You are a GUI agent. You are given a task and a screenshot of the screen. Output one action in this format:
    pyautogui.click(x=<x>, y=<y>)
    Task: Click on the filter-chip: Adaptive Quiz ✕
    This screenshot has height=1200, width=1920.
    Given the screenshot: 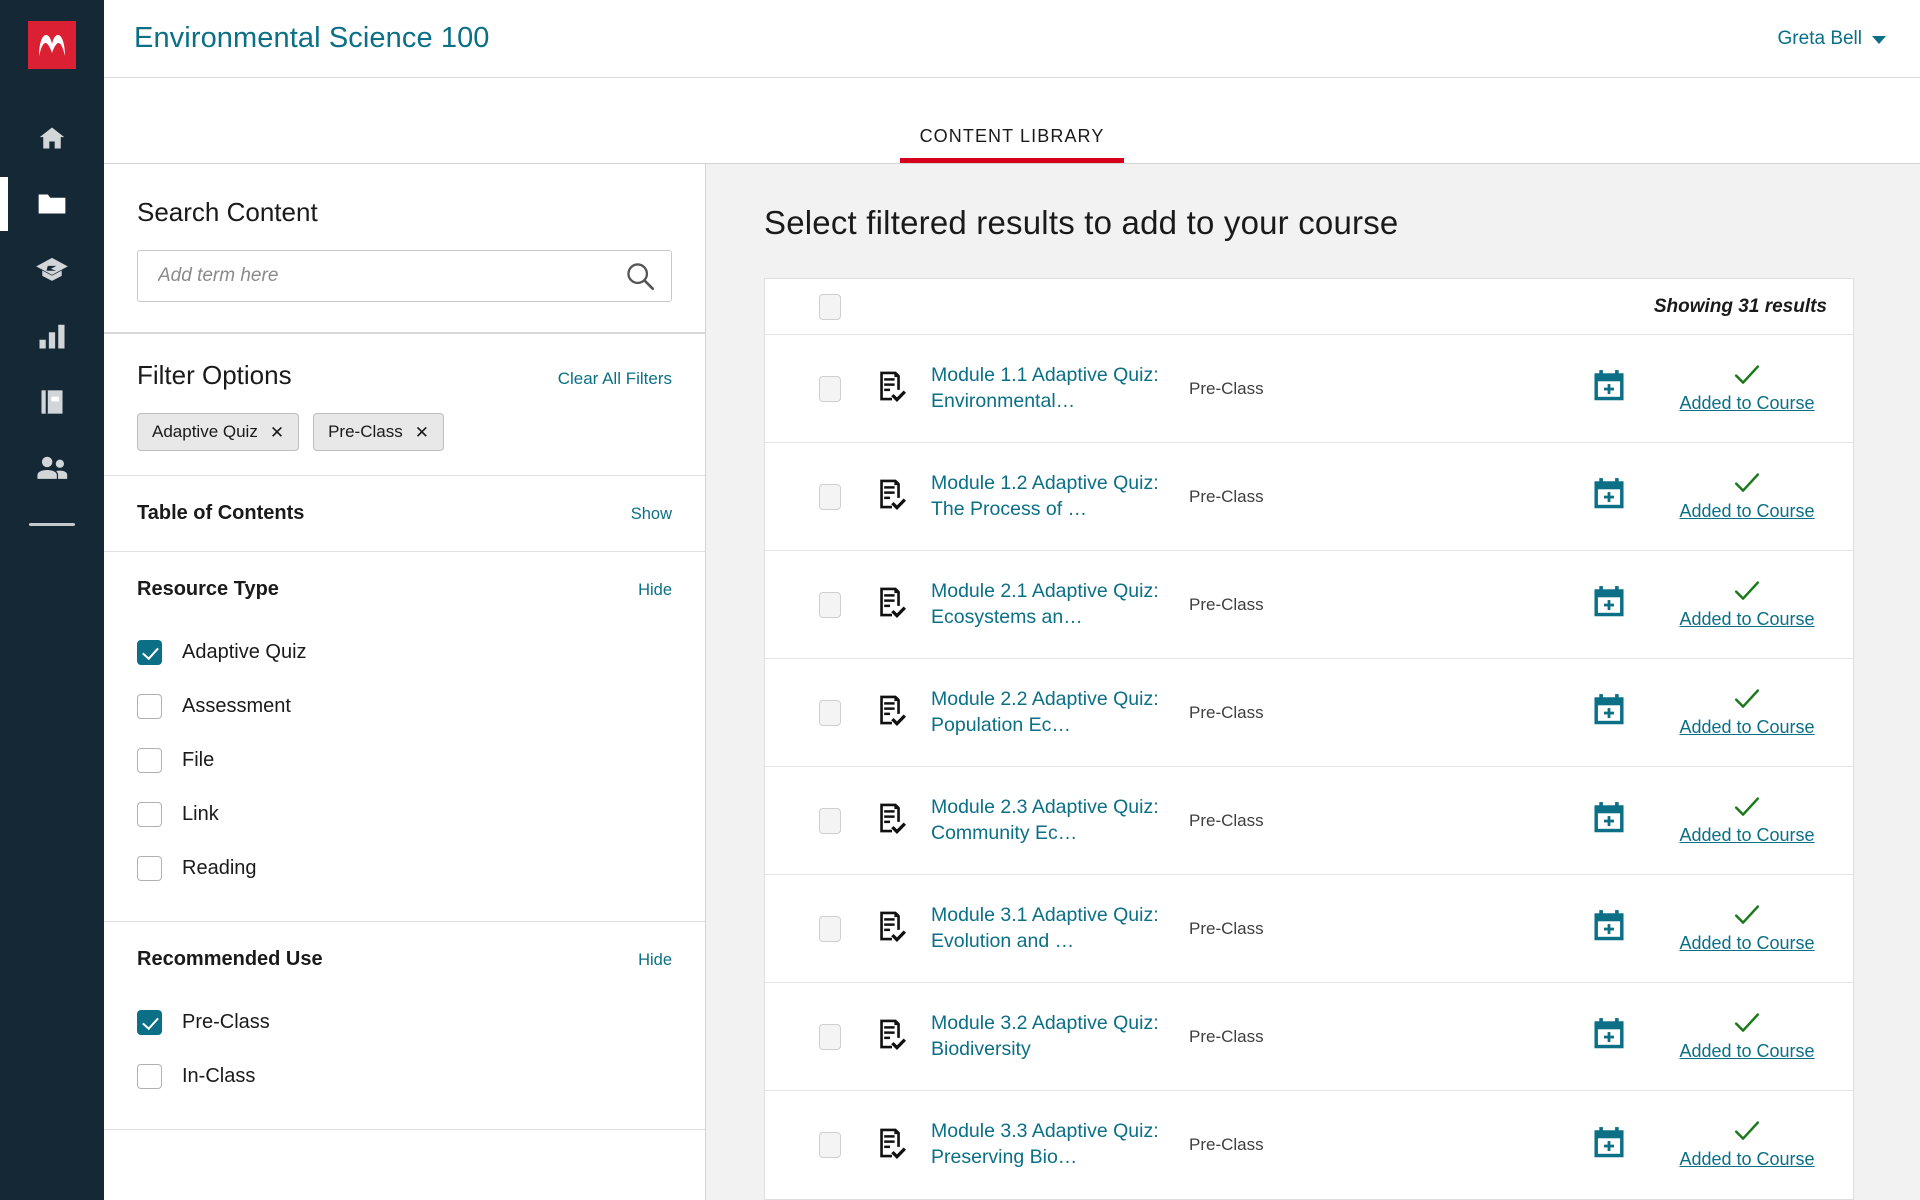 What is the action you would take?
    pyautogui.click(x=218, y=432)
    